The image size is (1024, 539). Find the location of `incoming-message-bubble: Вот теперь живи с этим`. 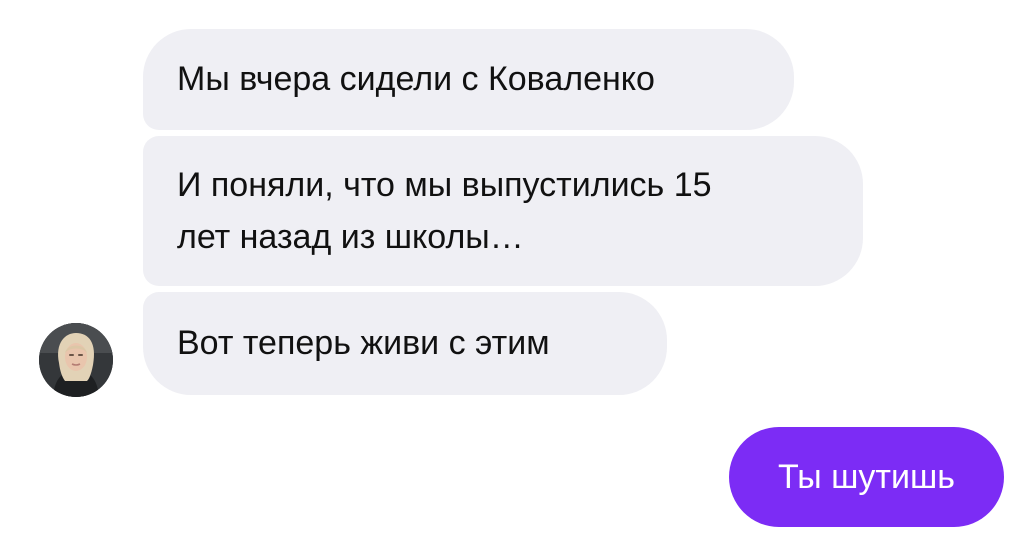

incoming-message-bubble: Вот теперь живи с этим is located at coordinates (405, 343).